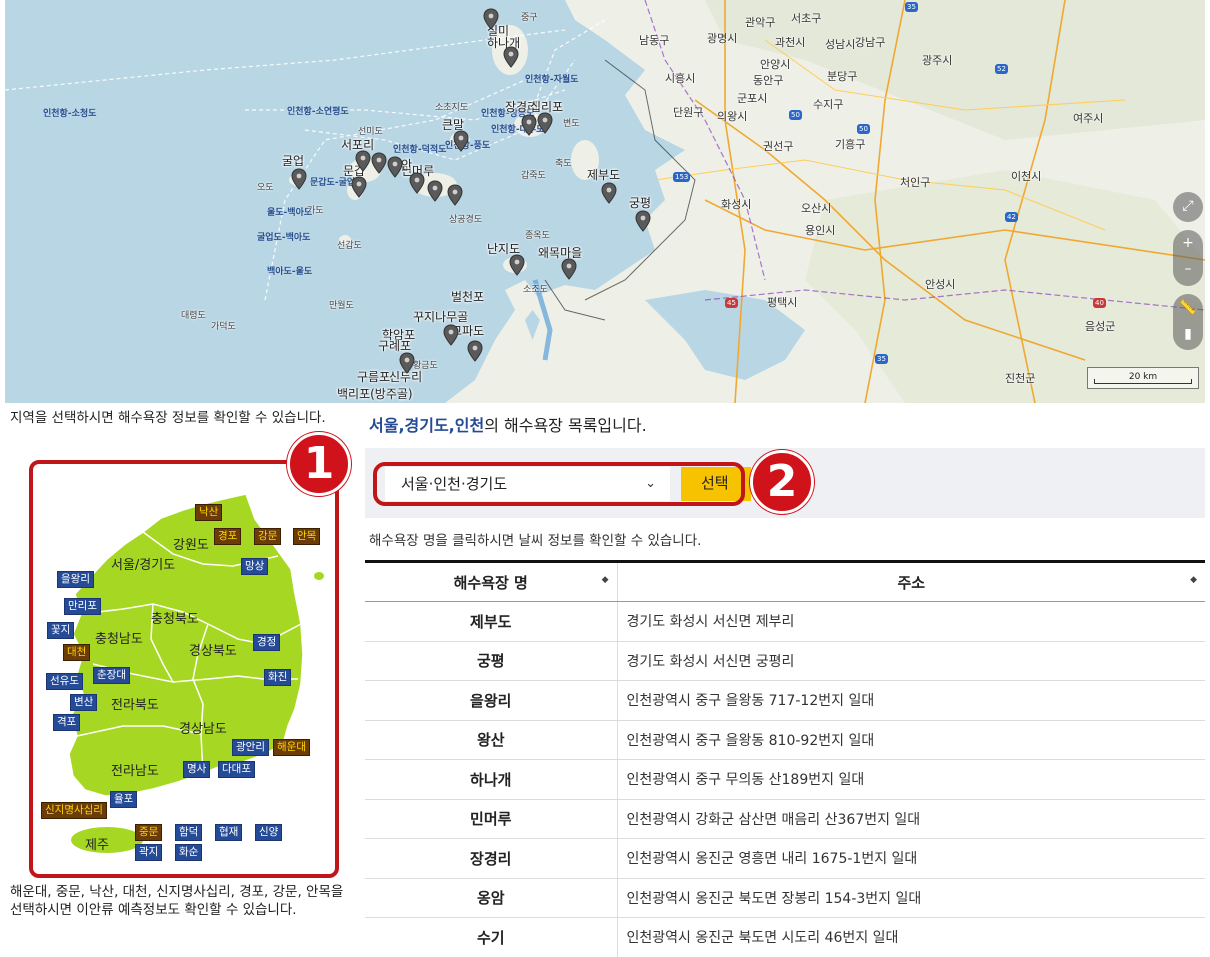 Image resolution: width=1210 pixels, height=957 pixels. What do you see at coordinates (1188, 272) in the screenshot?
I see `zoom-out-icon: –` at bounding box center [1188, 272].